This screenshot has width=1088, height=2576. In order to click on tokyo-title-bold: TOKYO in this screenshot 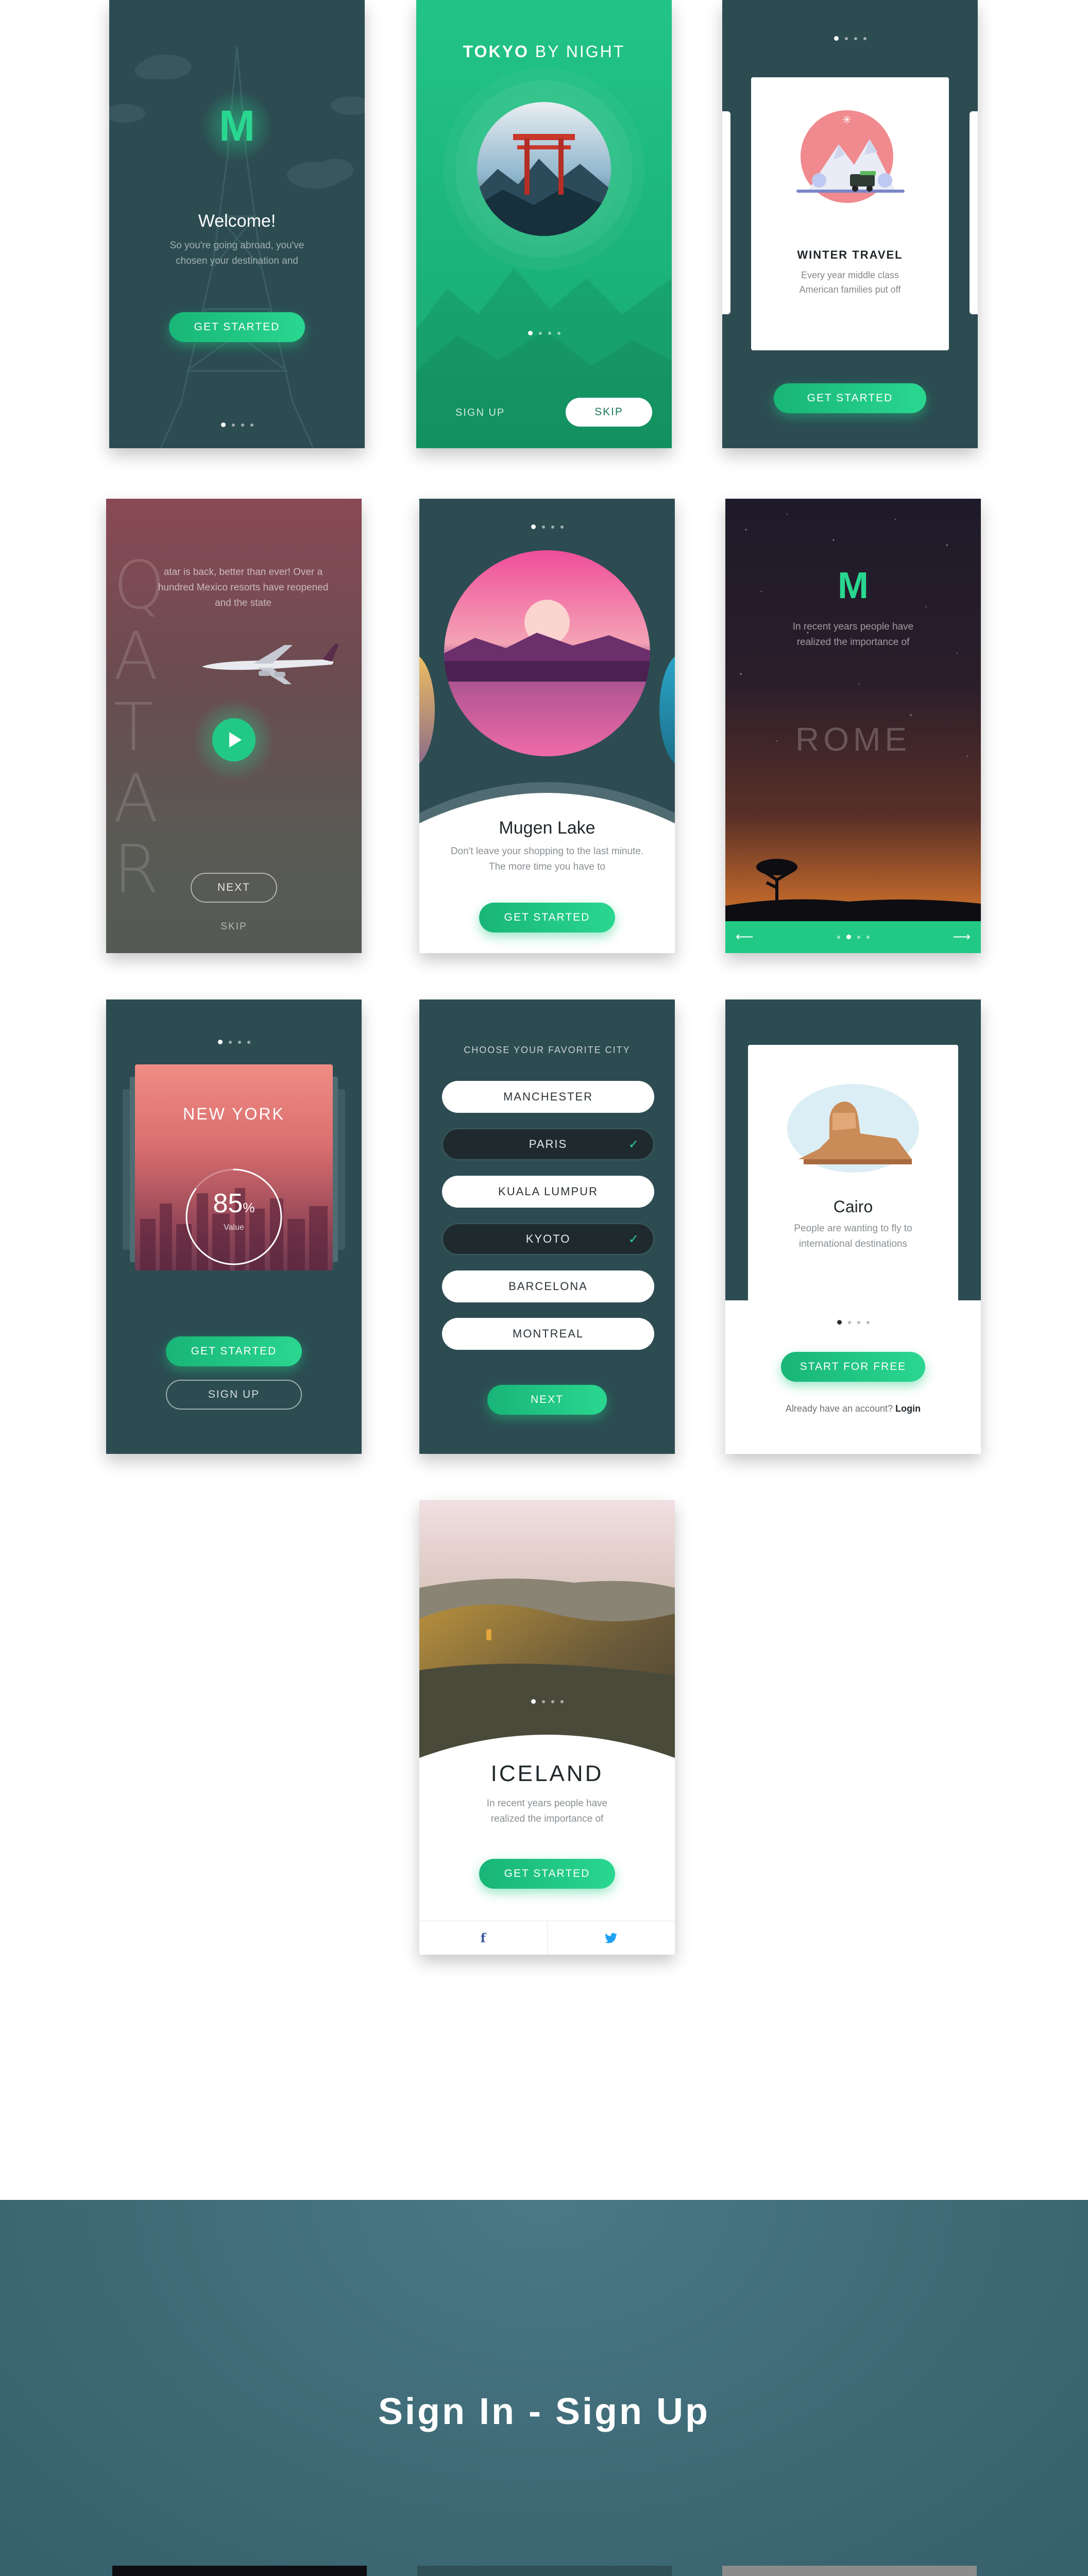, I will do `click(496, 51)`.